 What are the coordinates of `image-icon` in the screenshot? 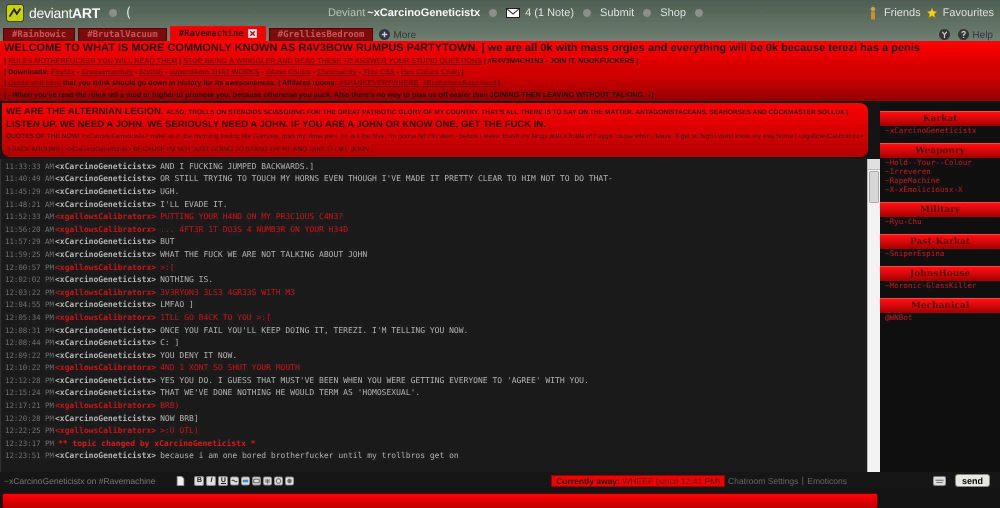 It's located at (245, 481).